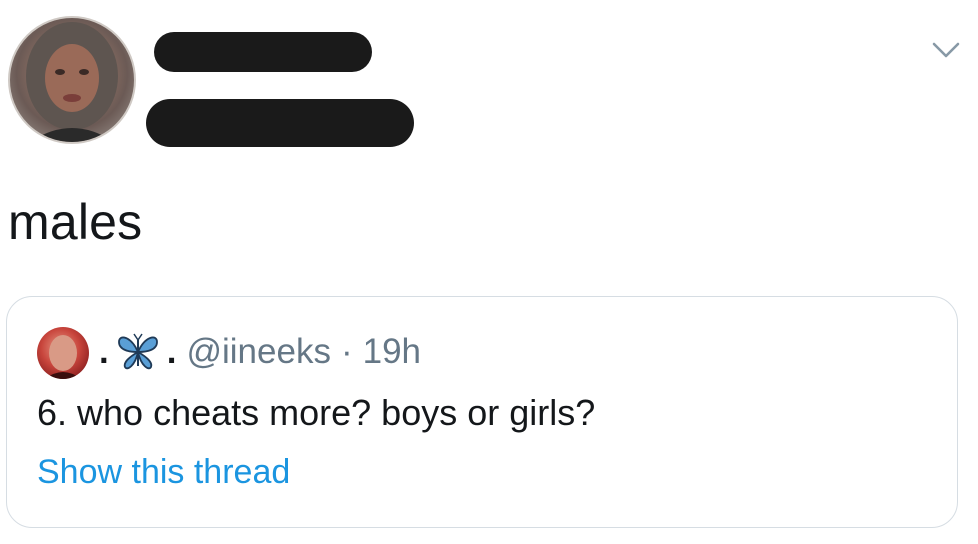  I want to click on redacted-display-name, so click(263, 52).